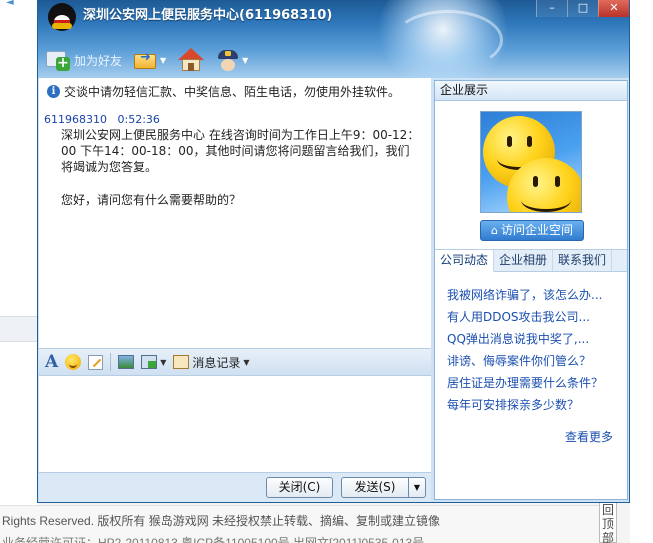 The height and width of the screenshot is (543, 653). I want to click on panel-tabs: 公司动态 企业相册 联系我们, so click(531, 260).